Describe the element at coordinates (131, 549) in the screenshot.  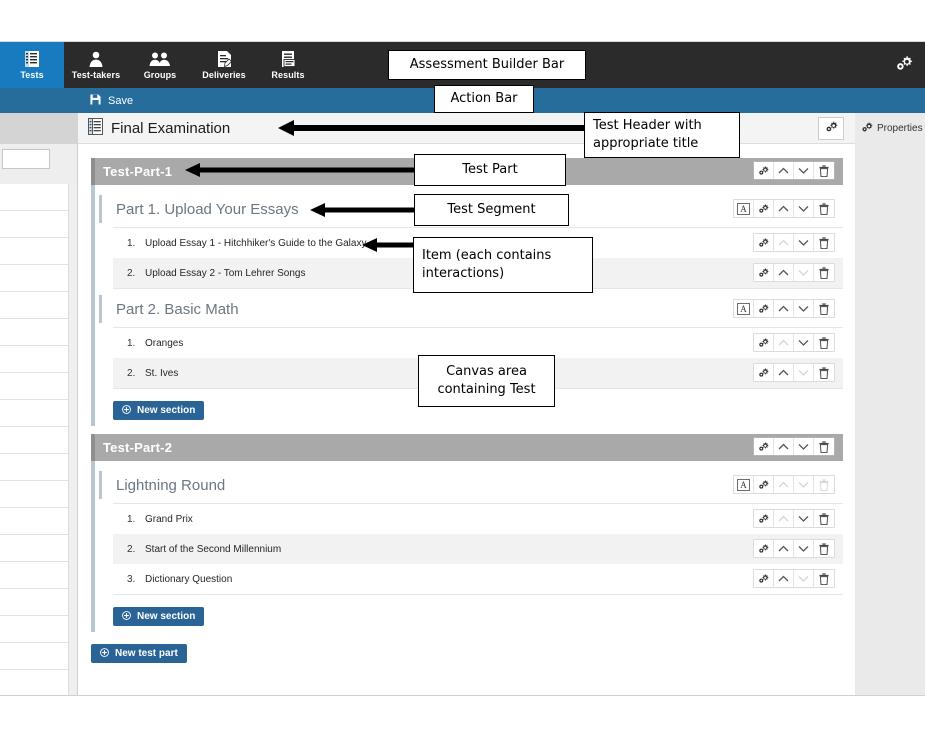
I see `item-number: 2.` at that location.